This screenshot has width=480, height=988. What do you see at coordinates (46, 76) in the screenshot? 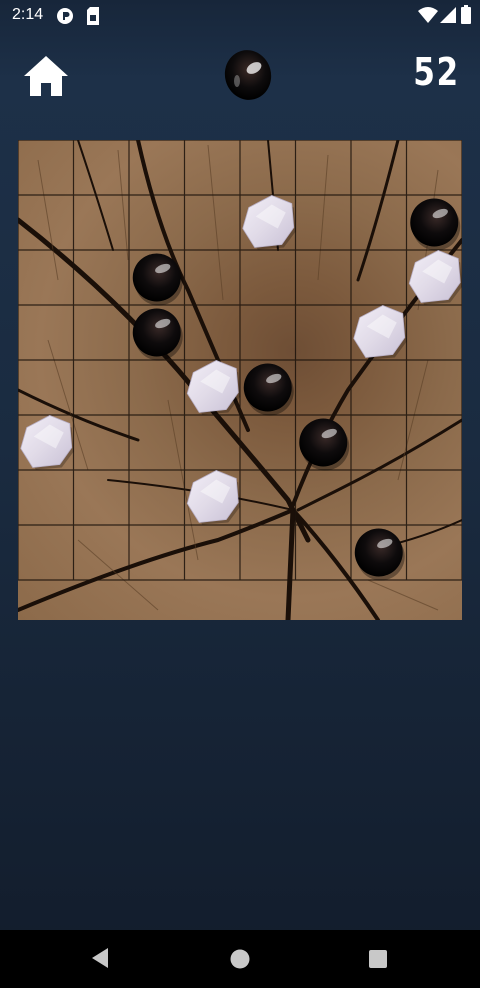
I see `home-icon` at bounding box center [46, 76].